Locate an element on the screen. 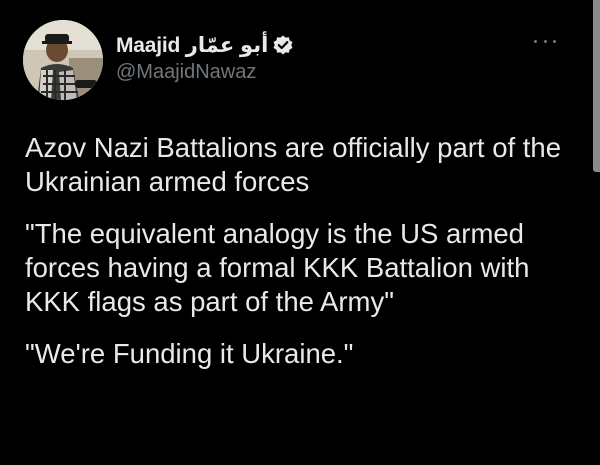  verified-badge-icon is located at coordinates (283, 45).